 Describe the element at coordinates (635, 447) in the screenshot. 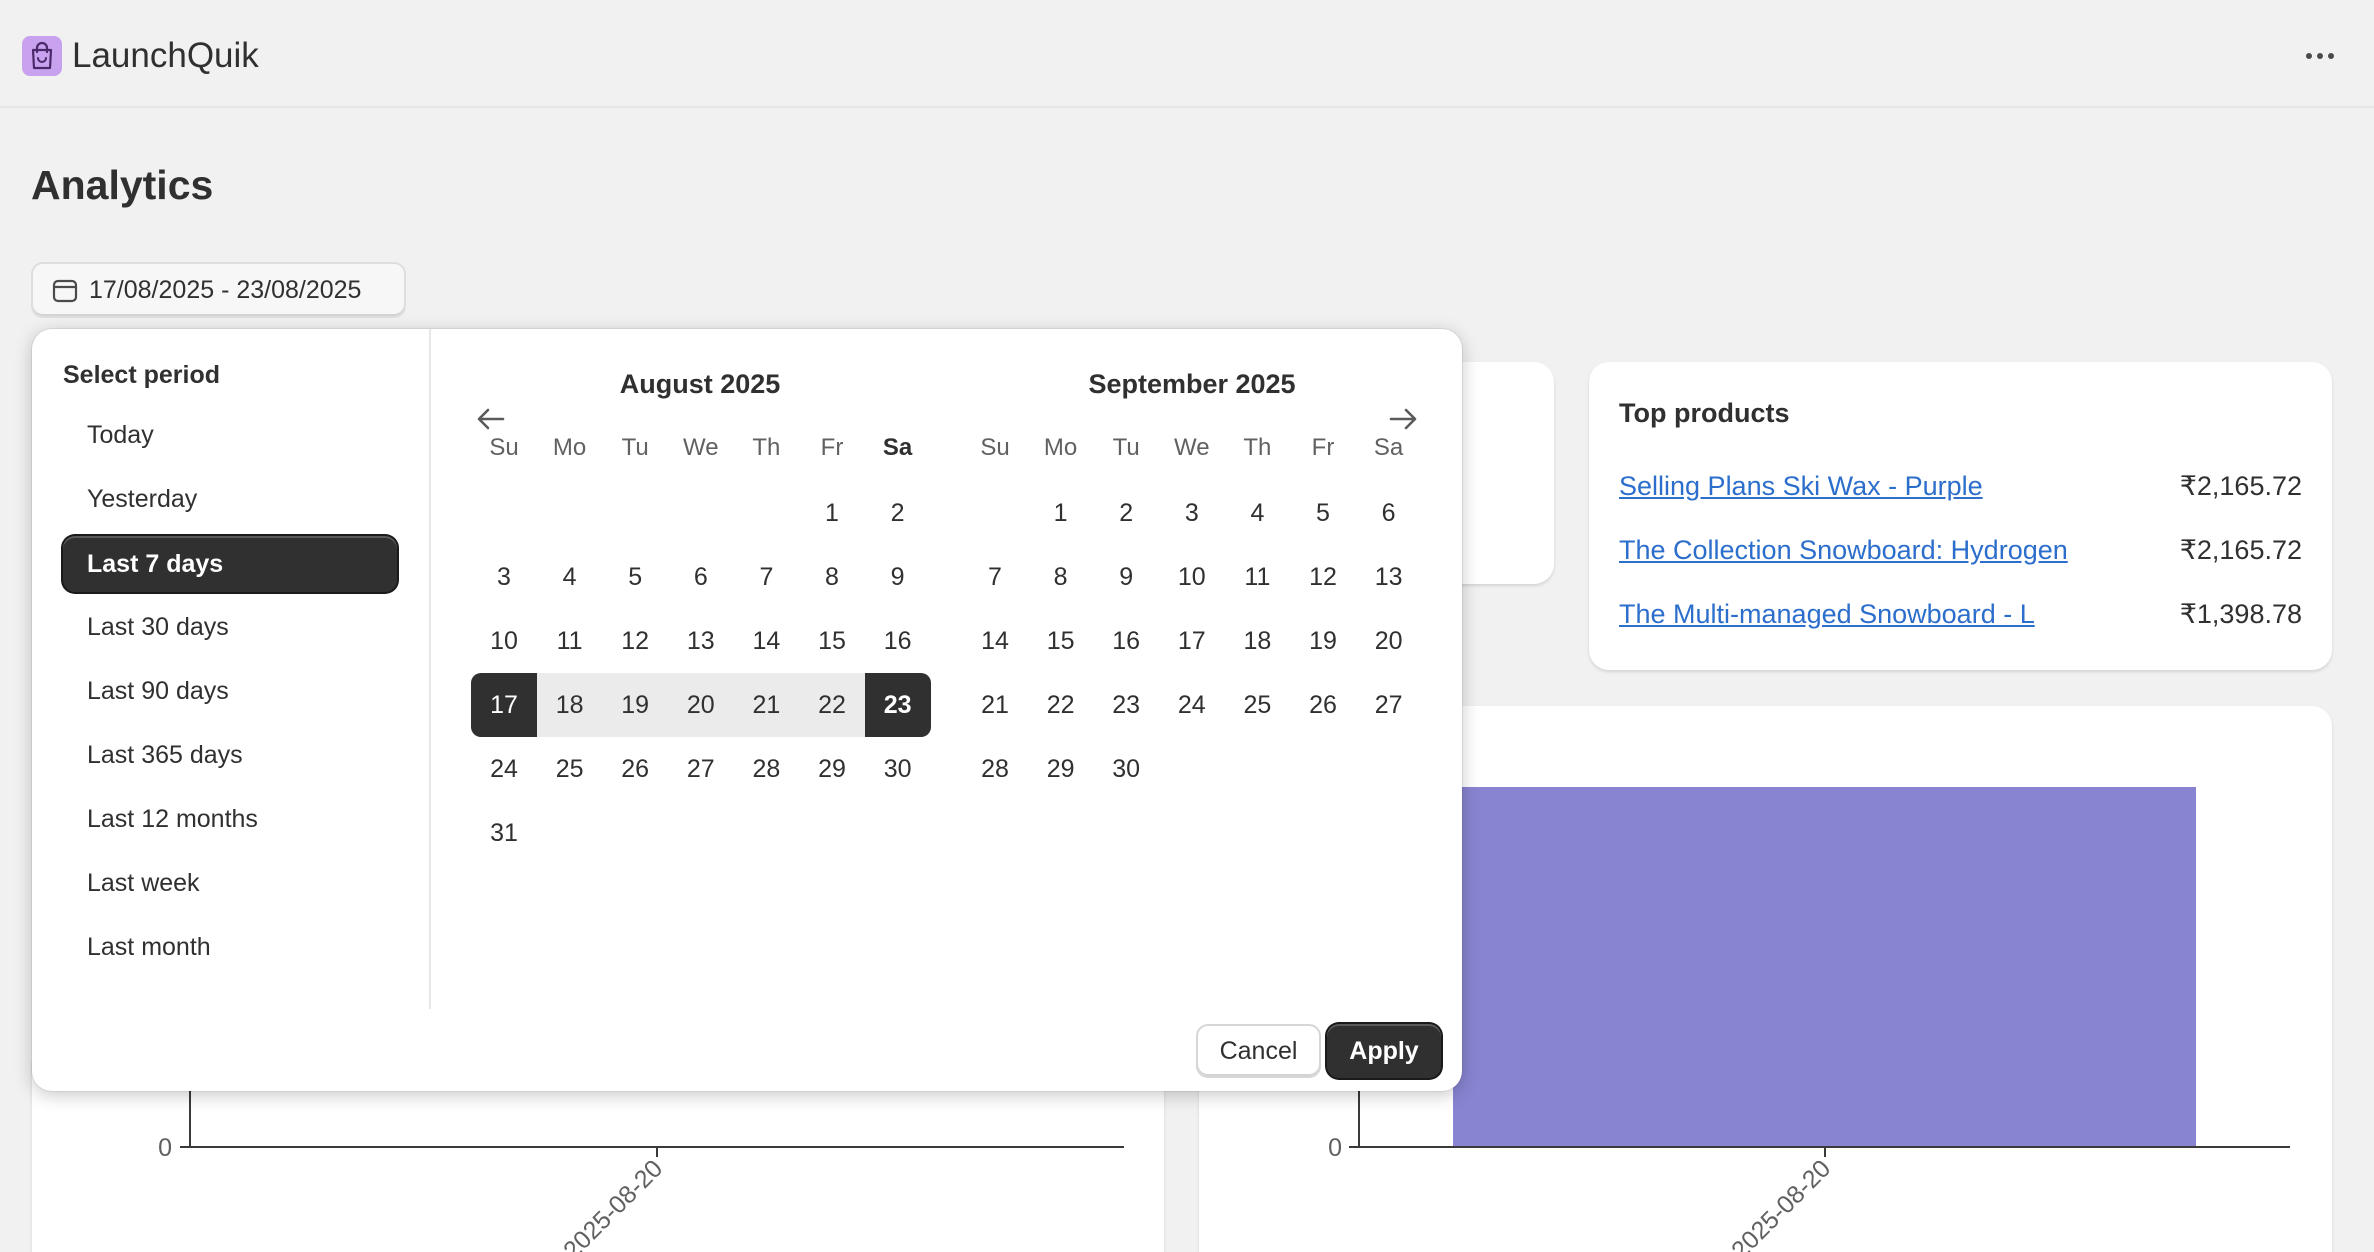

I see `weekday-label: Tu` at that location.